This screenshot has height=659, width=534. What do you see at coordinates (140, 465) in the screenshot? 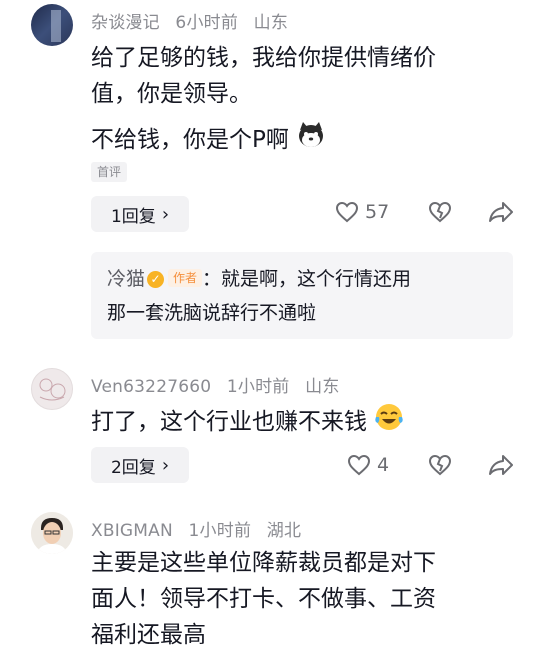
I see `view-replies-button: 2回复 ›` at bounding box center [140, 465].